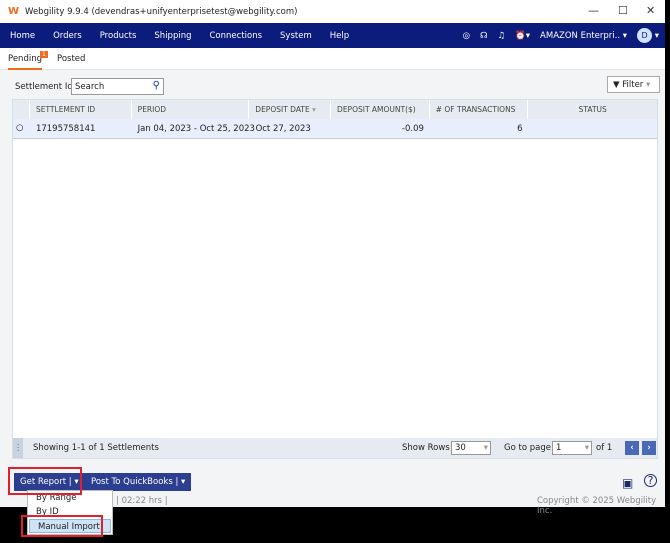 Image resolution: width=670 pixels, height=543 pixels. I want to click on page-select: 1 ▾, so click(572, 448).